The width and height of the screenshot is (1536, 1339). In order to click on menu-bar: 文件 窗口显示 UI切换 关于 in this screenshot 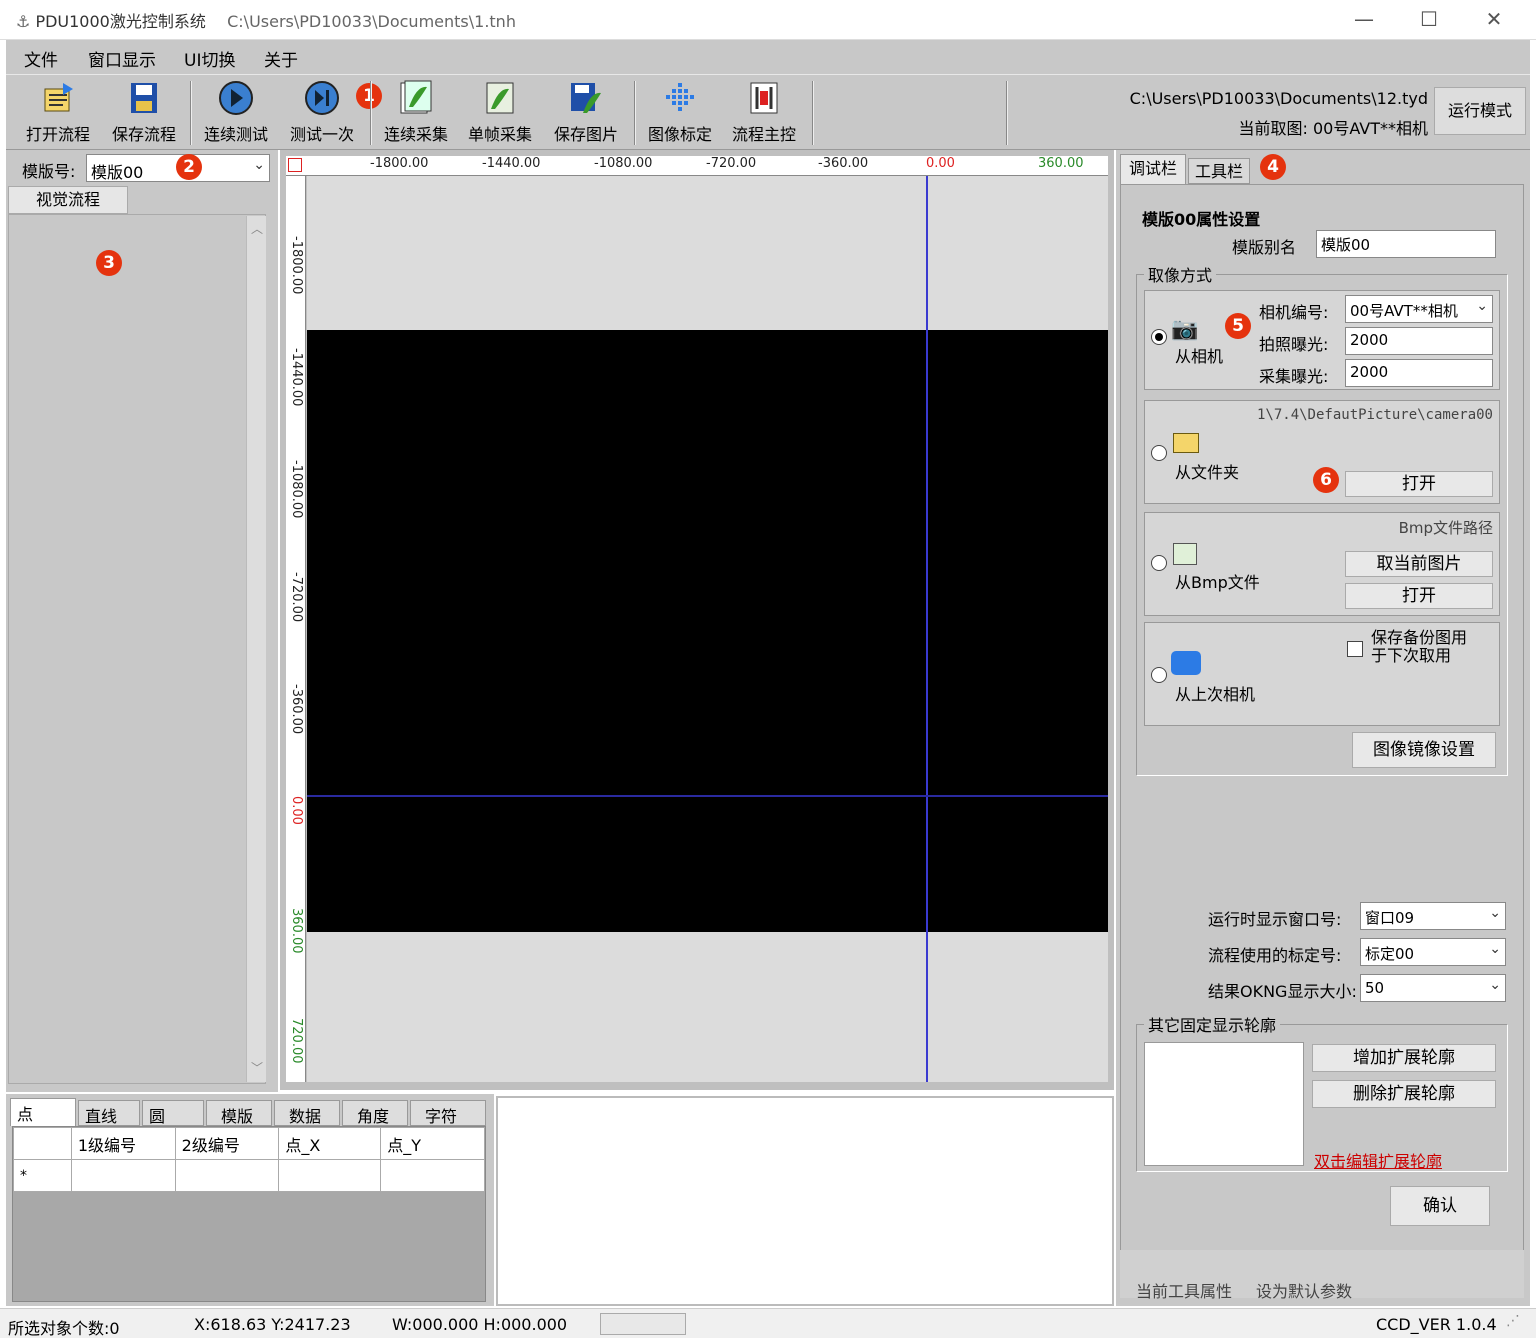, I will do `click(768, 57)`.